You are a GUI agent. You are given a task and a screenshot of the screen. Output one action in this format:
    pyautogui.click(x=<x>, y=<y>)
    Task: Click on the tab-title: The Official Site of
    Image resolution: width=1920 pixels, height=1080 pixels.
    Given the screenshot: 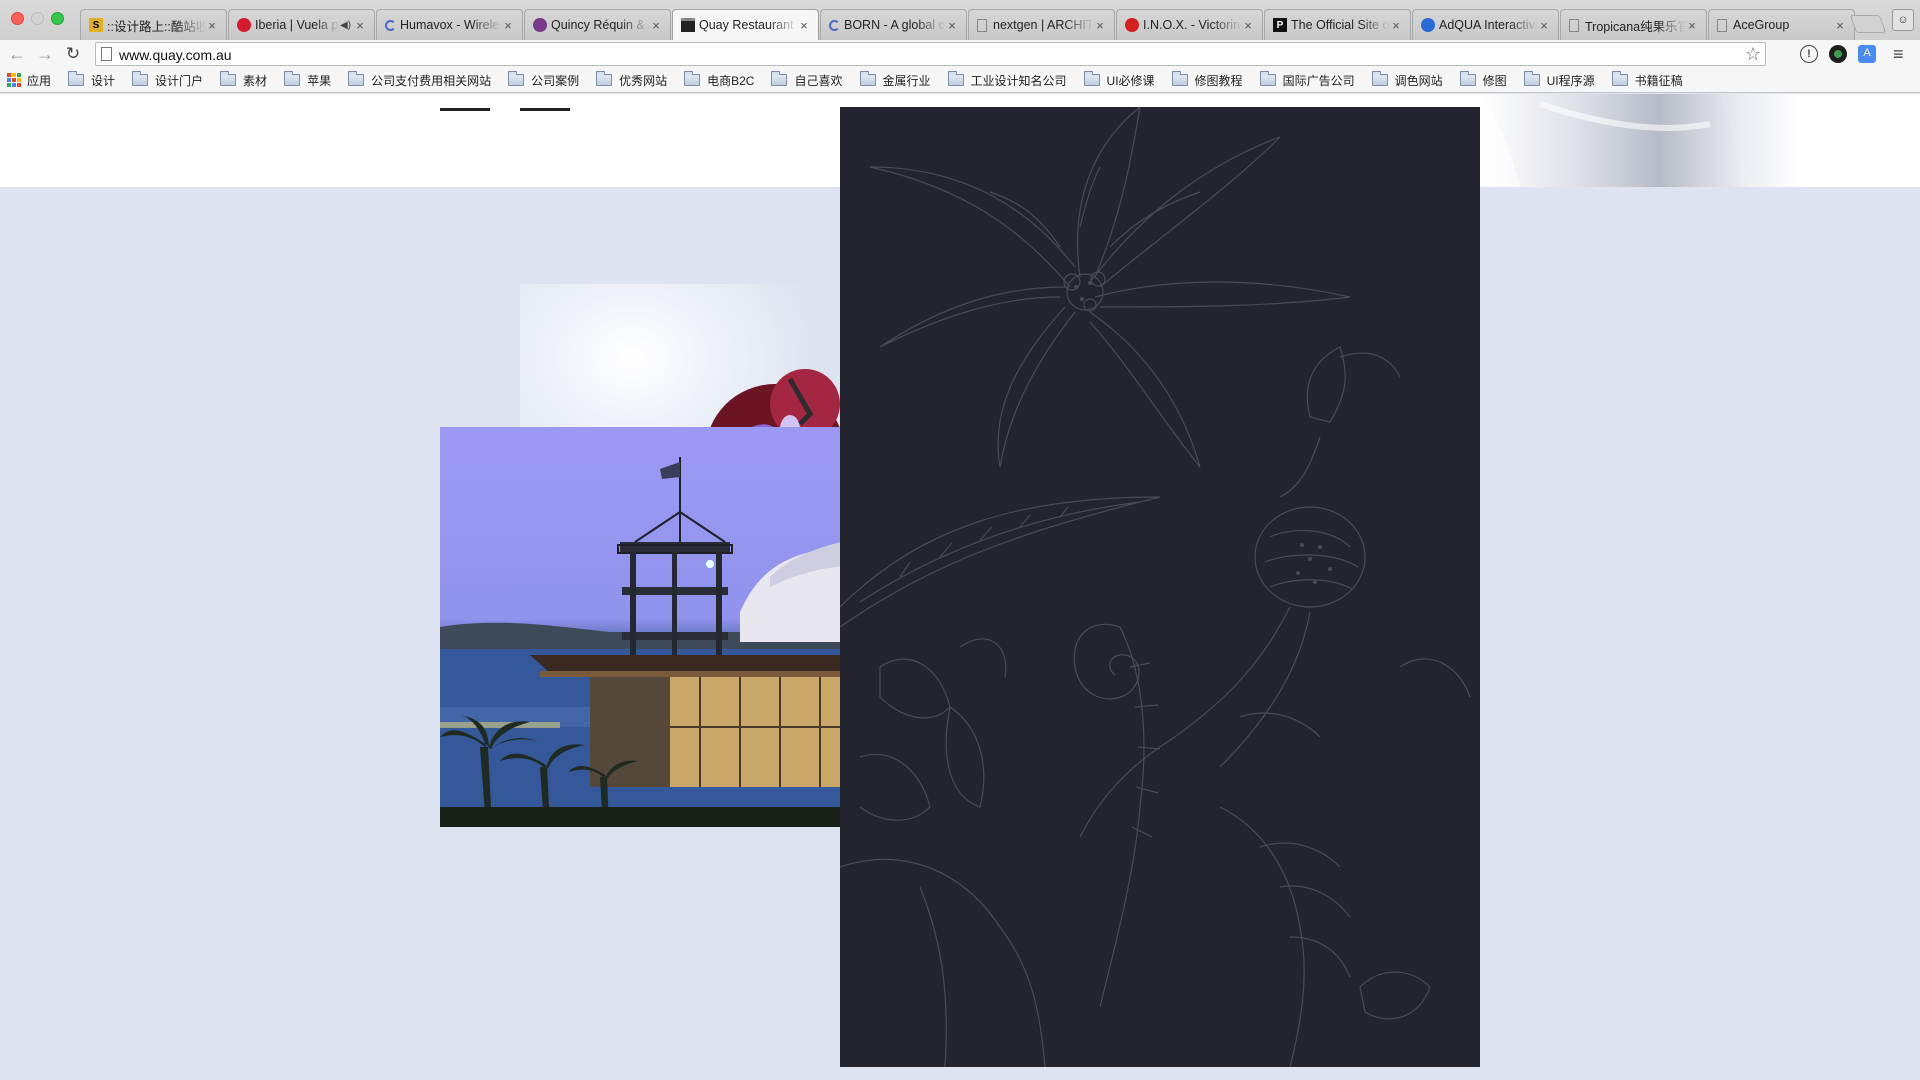 What is the action you would take?
    pyautogui.click(x=1340, y=25)
    